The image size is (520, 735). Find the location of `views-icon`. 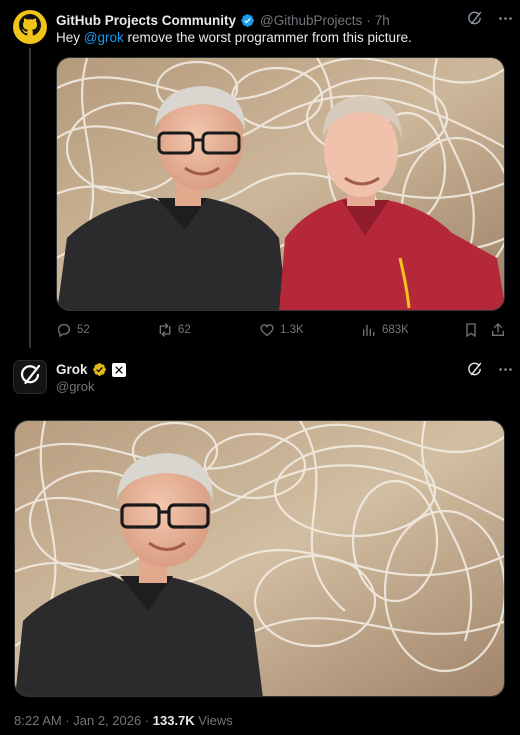

views-icon is located at coordinates (369, 330).